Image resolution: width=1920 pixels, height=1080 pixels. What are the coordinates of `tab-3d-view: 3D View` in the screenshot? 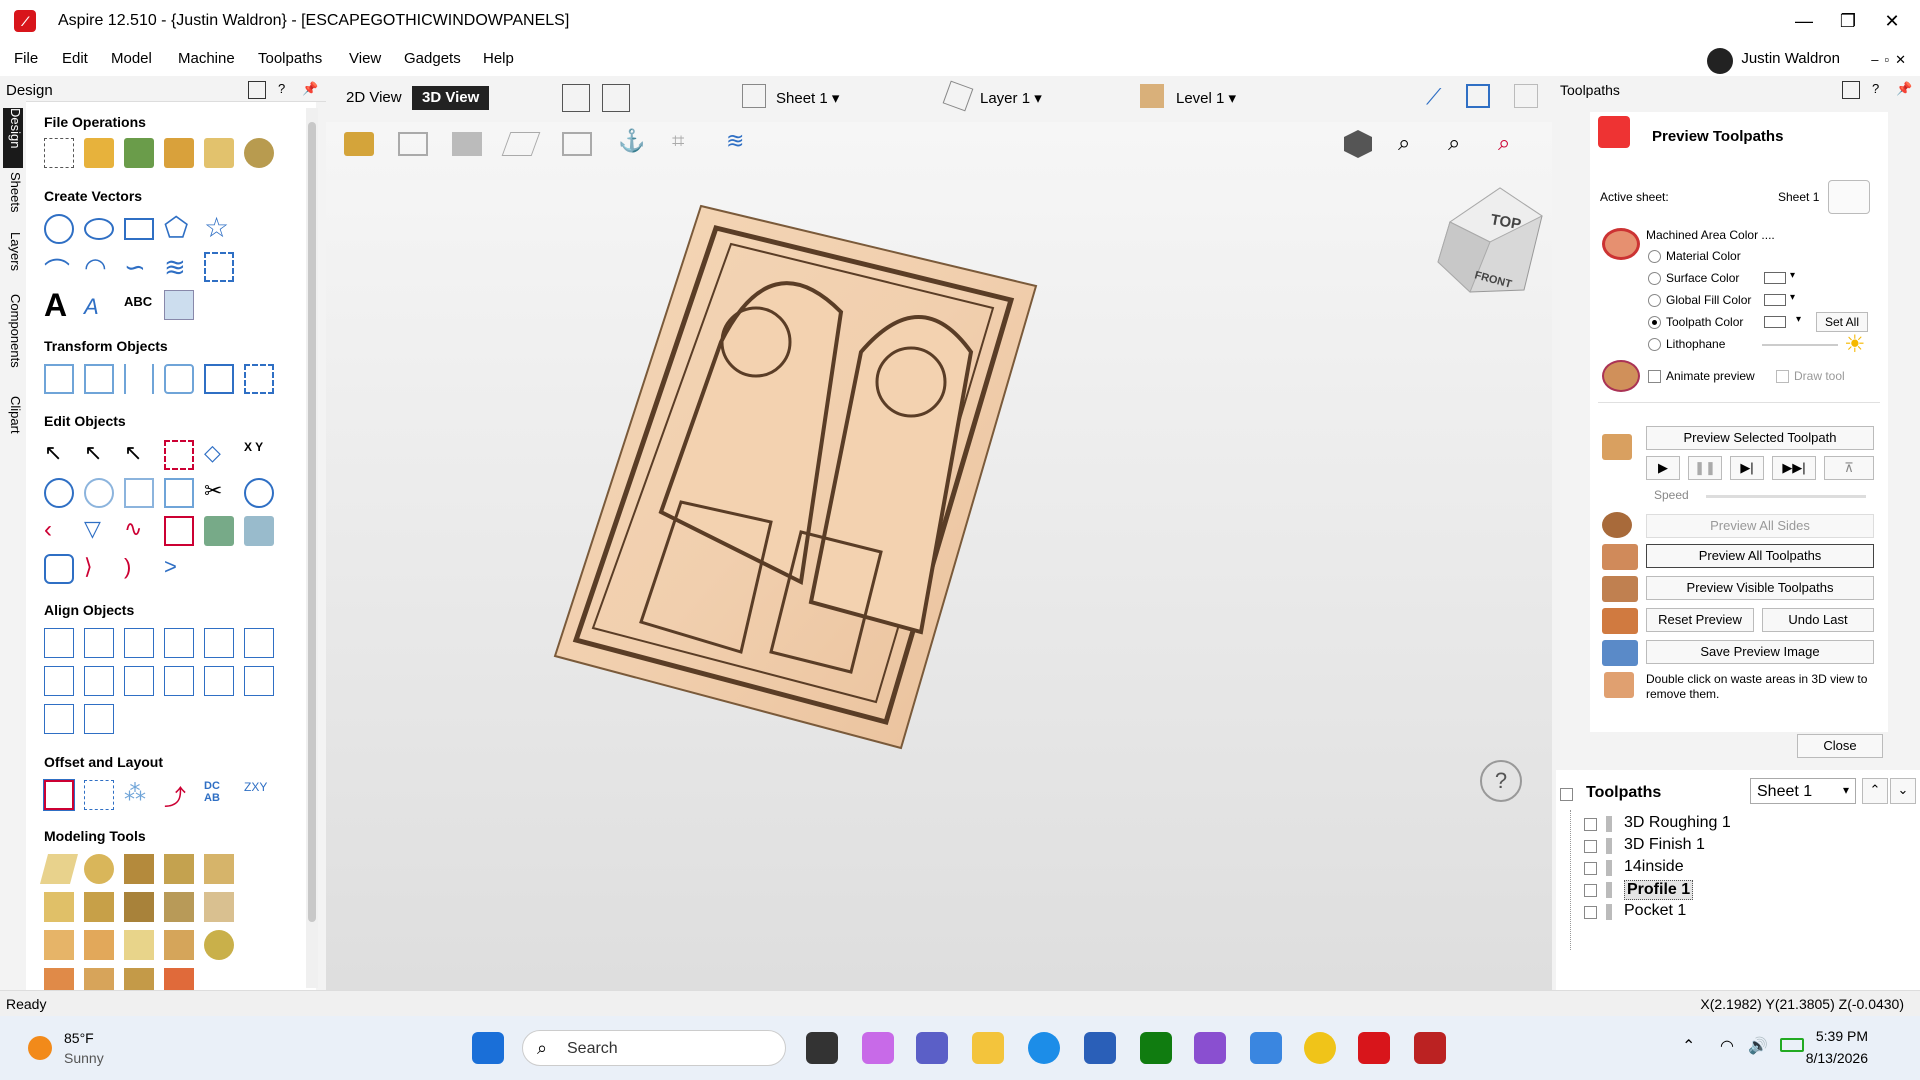 It's located at (451, 98).